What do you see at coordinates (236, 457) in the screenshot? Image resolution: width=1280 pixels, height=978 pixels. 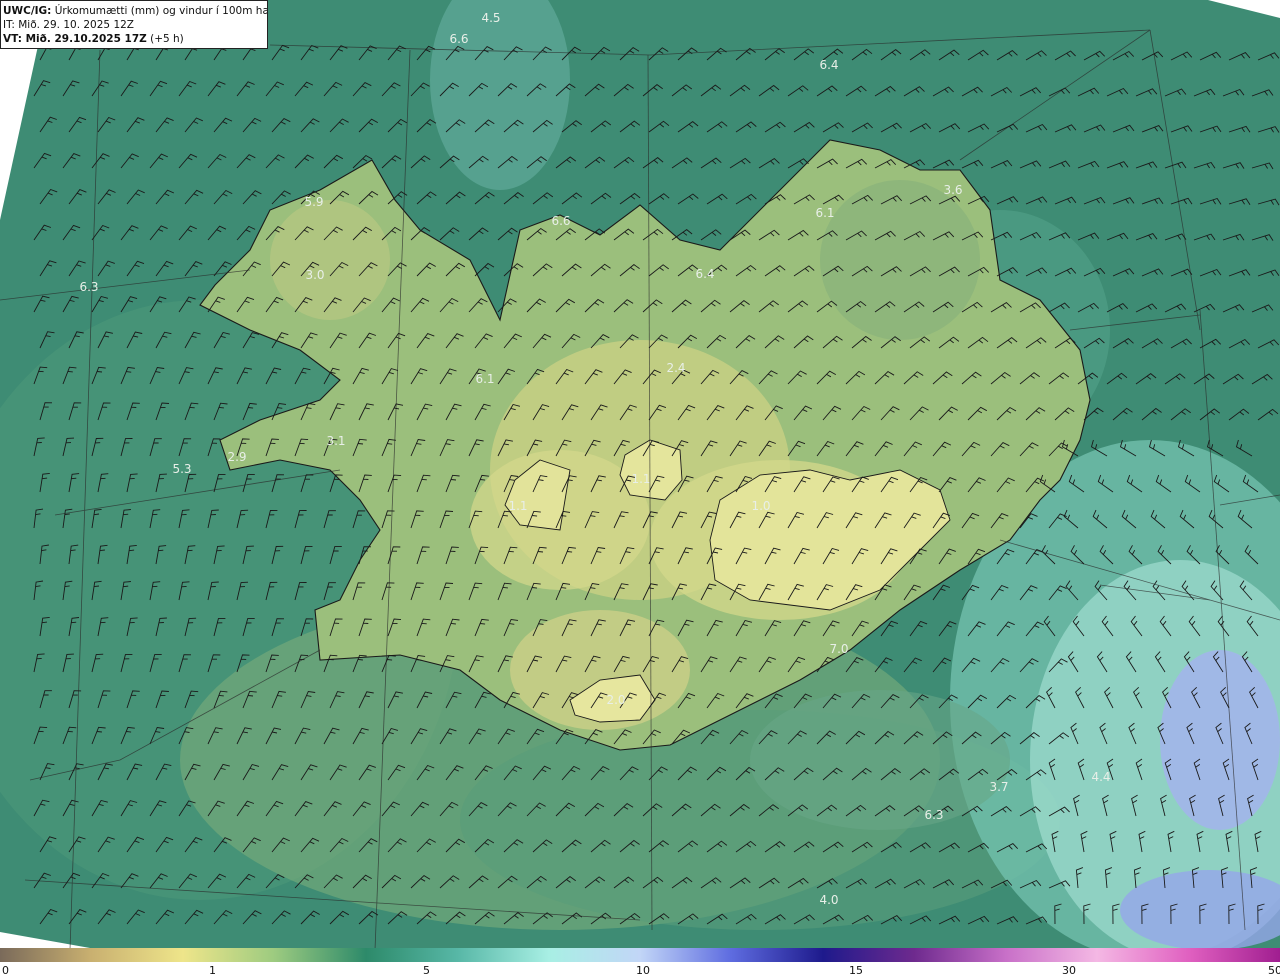 I see `precip-value-label: 2.9` at bounding box center [236, 457].